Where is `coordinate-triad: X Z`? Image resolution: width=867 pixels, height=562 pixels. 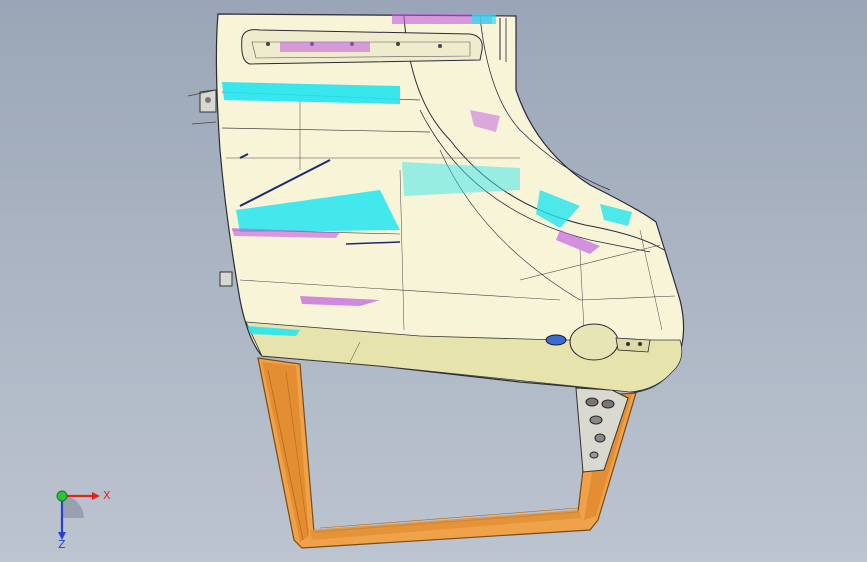 coordinate-triad: X Z is located at coordinates (80, 514).